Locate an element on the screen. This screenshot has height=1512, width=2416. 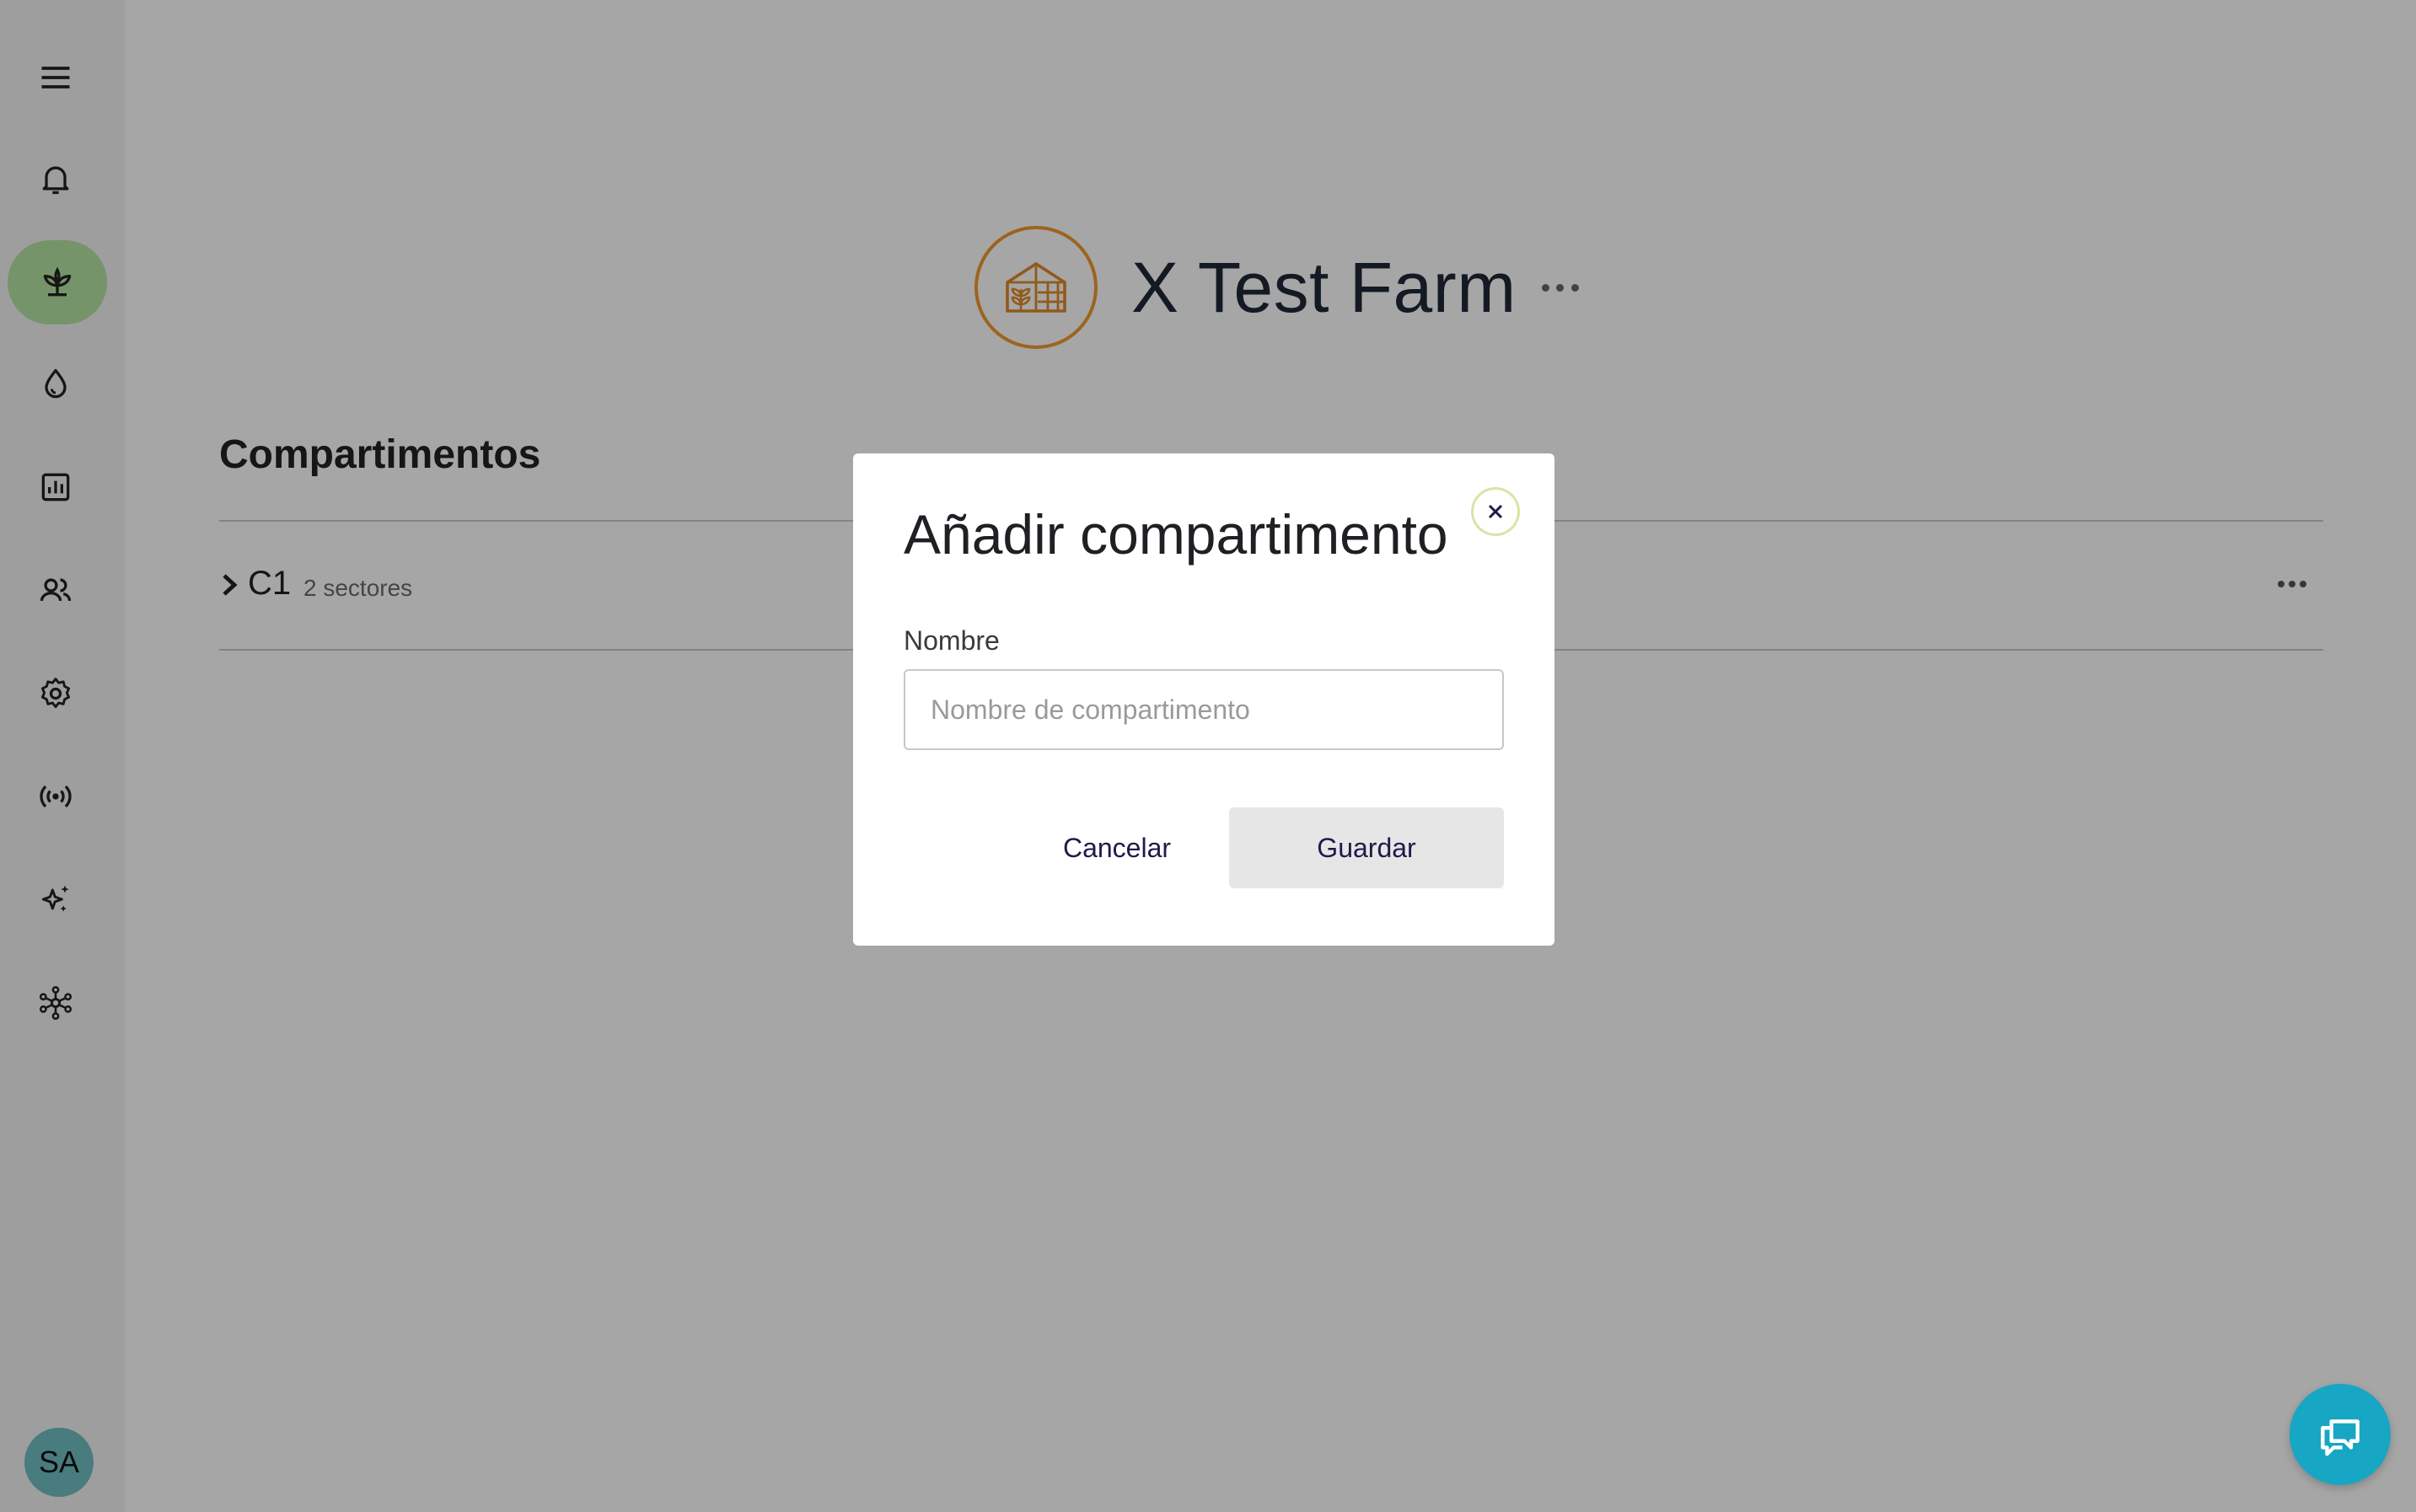
name-field-label: Nombre is located at coordinates (952, 640).